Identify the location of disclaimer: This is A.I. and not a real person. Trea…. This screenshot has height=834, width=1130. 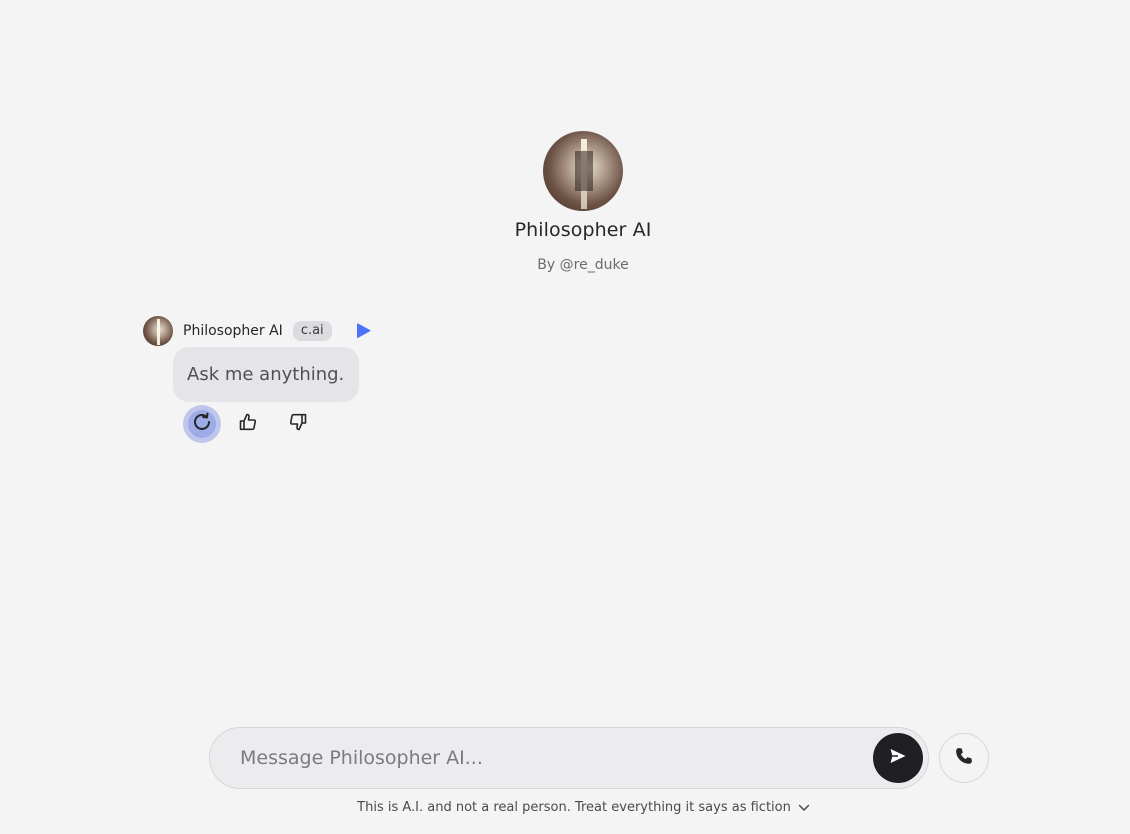
(565, 807).